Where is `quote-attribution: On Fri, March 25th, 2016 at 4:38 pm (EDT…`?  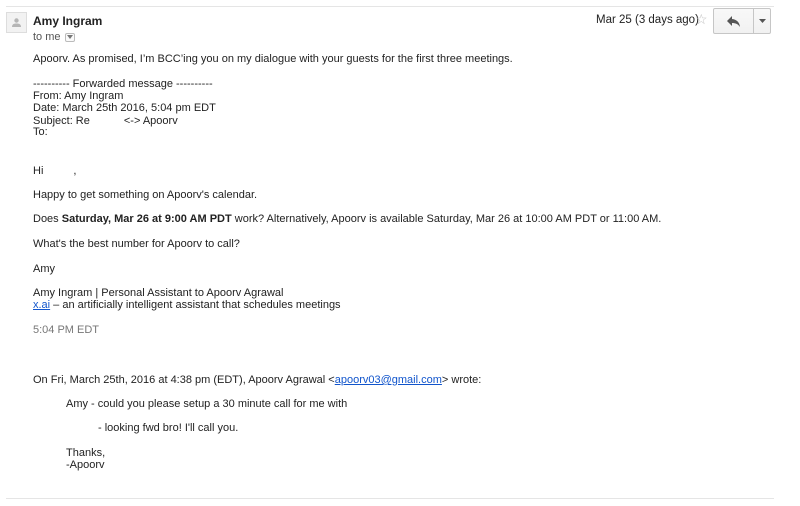 quote-attribution: On Fri, March 25th, 2016 at 4:38 pm (EDT… is located at coordinates (257, 380).